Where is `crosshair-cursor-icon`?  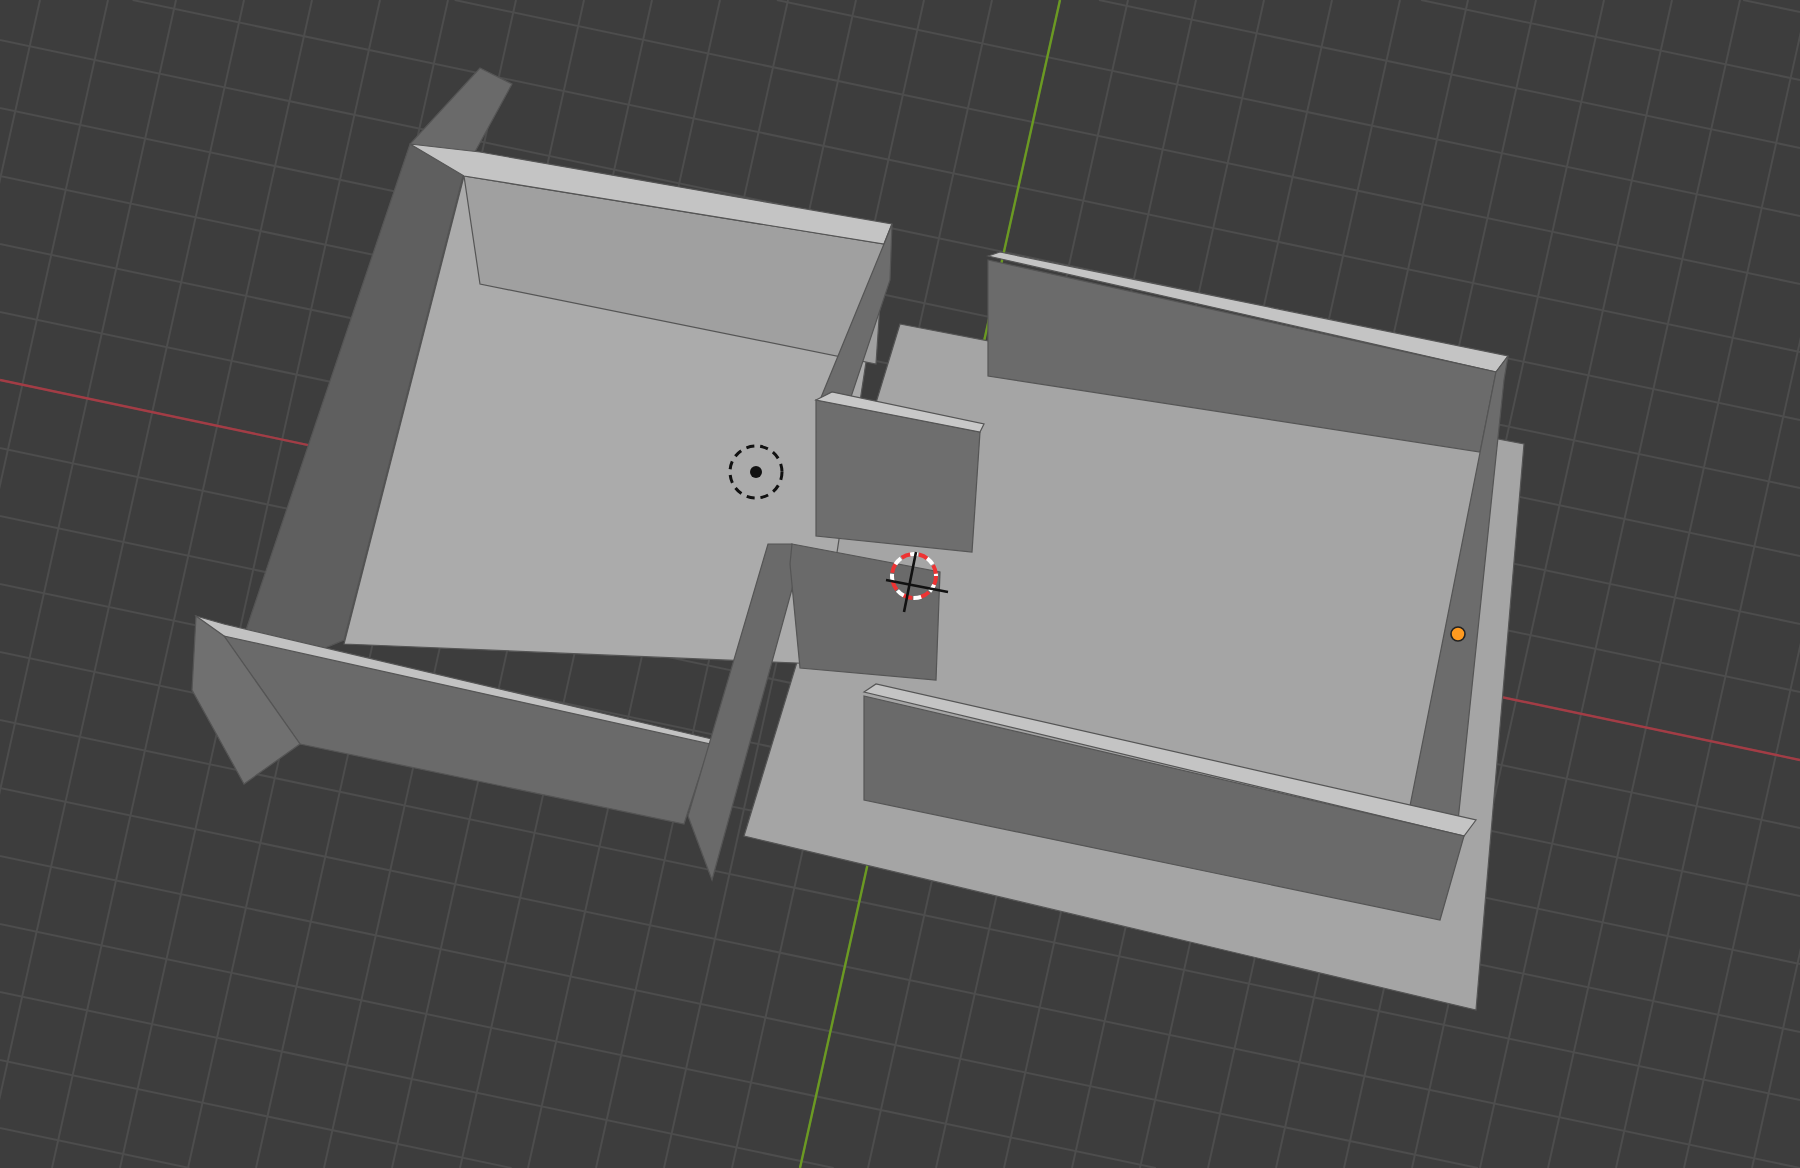 crosshair-cursor-icon is located at coordinates (917, 582).